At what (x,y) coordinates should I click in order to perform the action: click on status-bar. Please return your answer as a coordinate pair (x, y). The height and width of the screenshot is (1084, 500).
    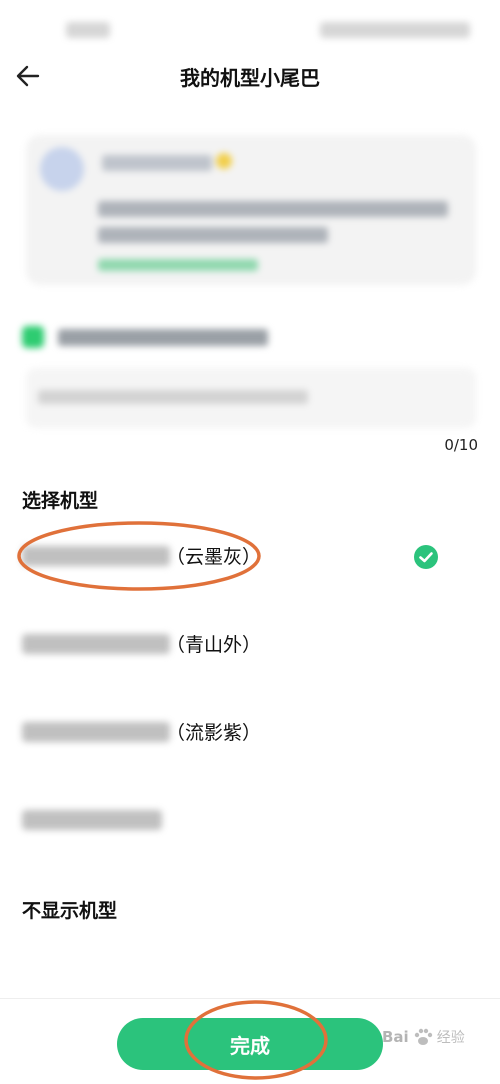
    Looking at the image, I should click on (250, 26).